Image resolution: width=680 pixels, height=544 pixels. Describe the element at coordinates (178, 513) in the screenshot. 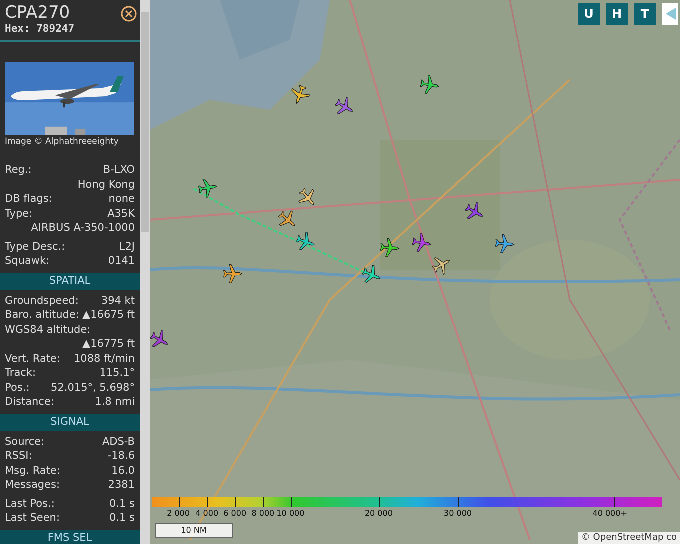

I see `altitude-label: 2 000` at that location.